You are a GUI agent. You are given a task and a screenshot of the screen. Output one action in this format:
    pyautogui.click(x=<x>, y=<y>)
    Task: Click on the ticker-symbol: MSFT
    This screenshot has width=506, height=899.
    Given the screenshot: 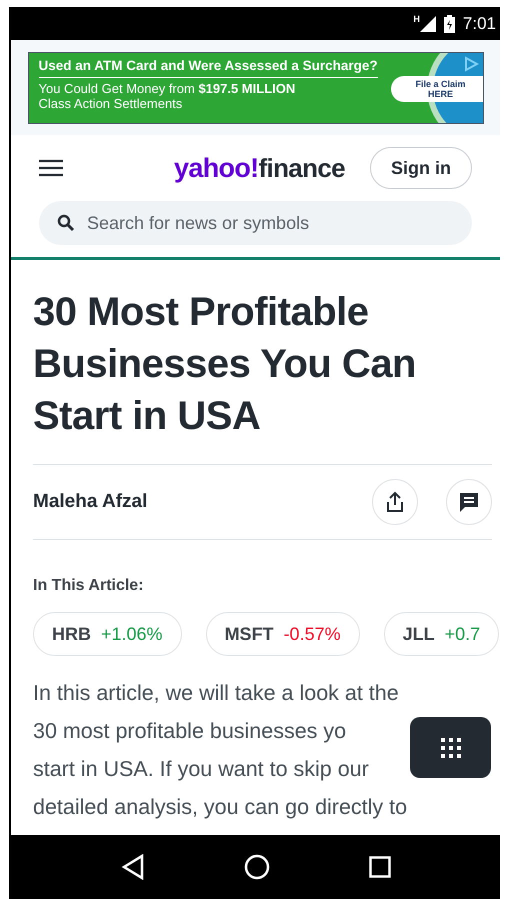 What is the action you would take?
    pyautogui.click(x=249, y=634)
    